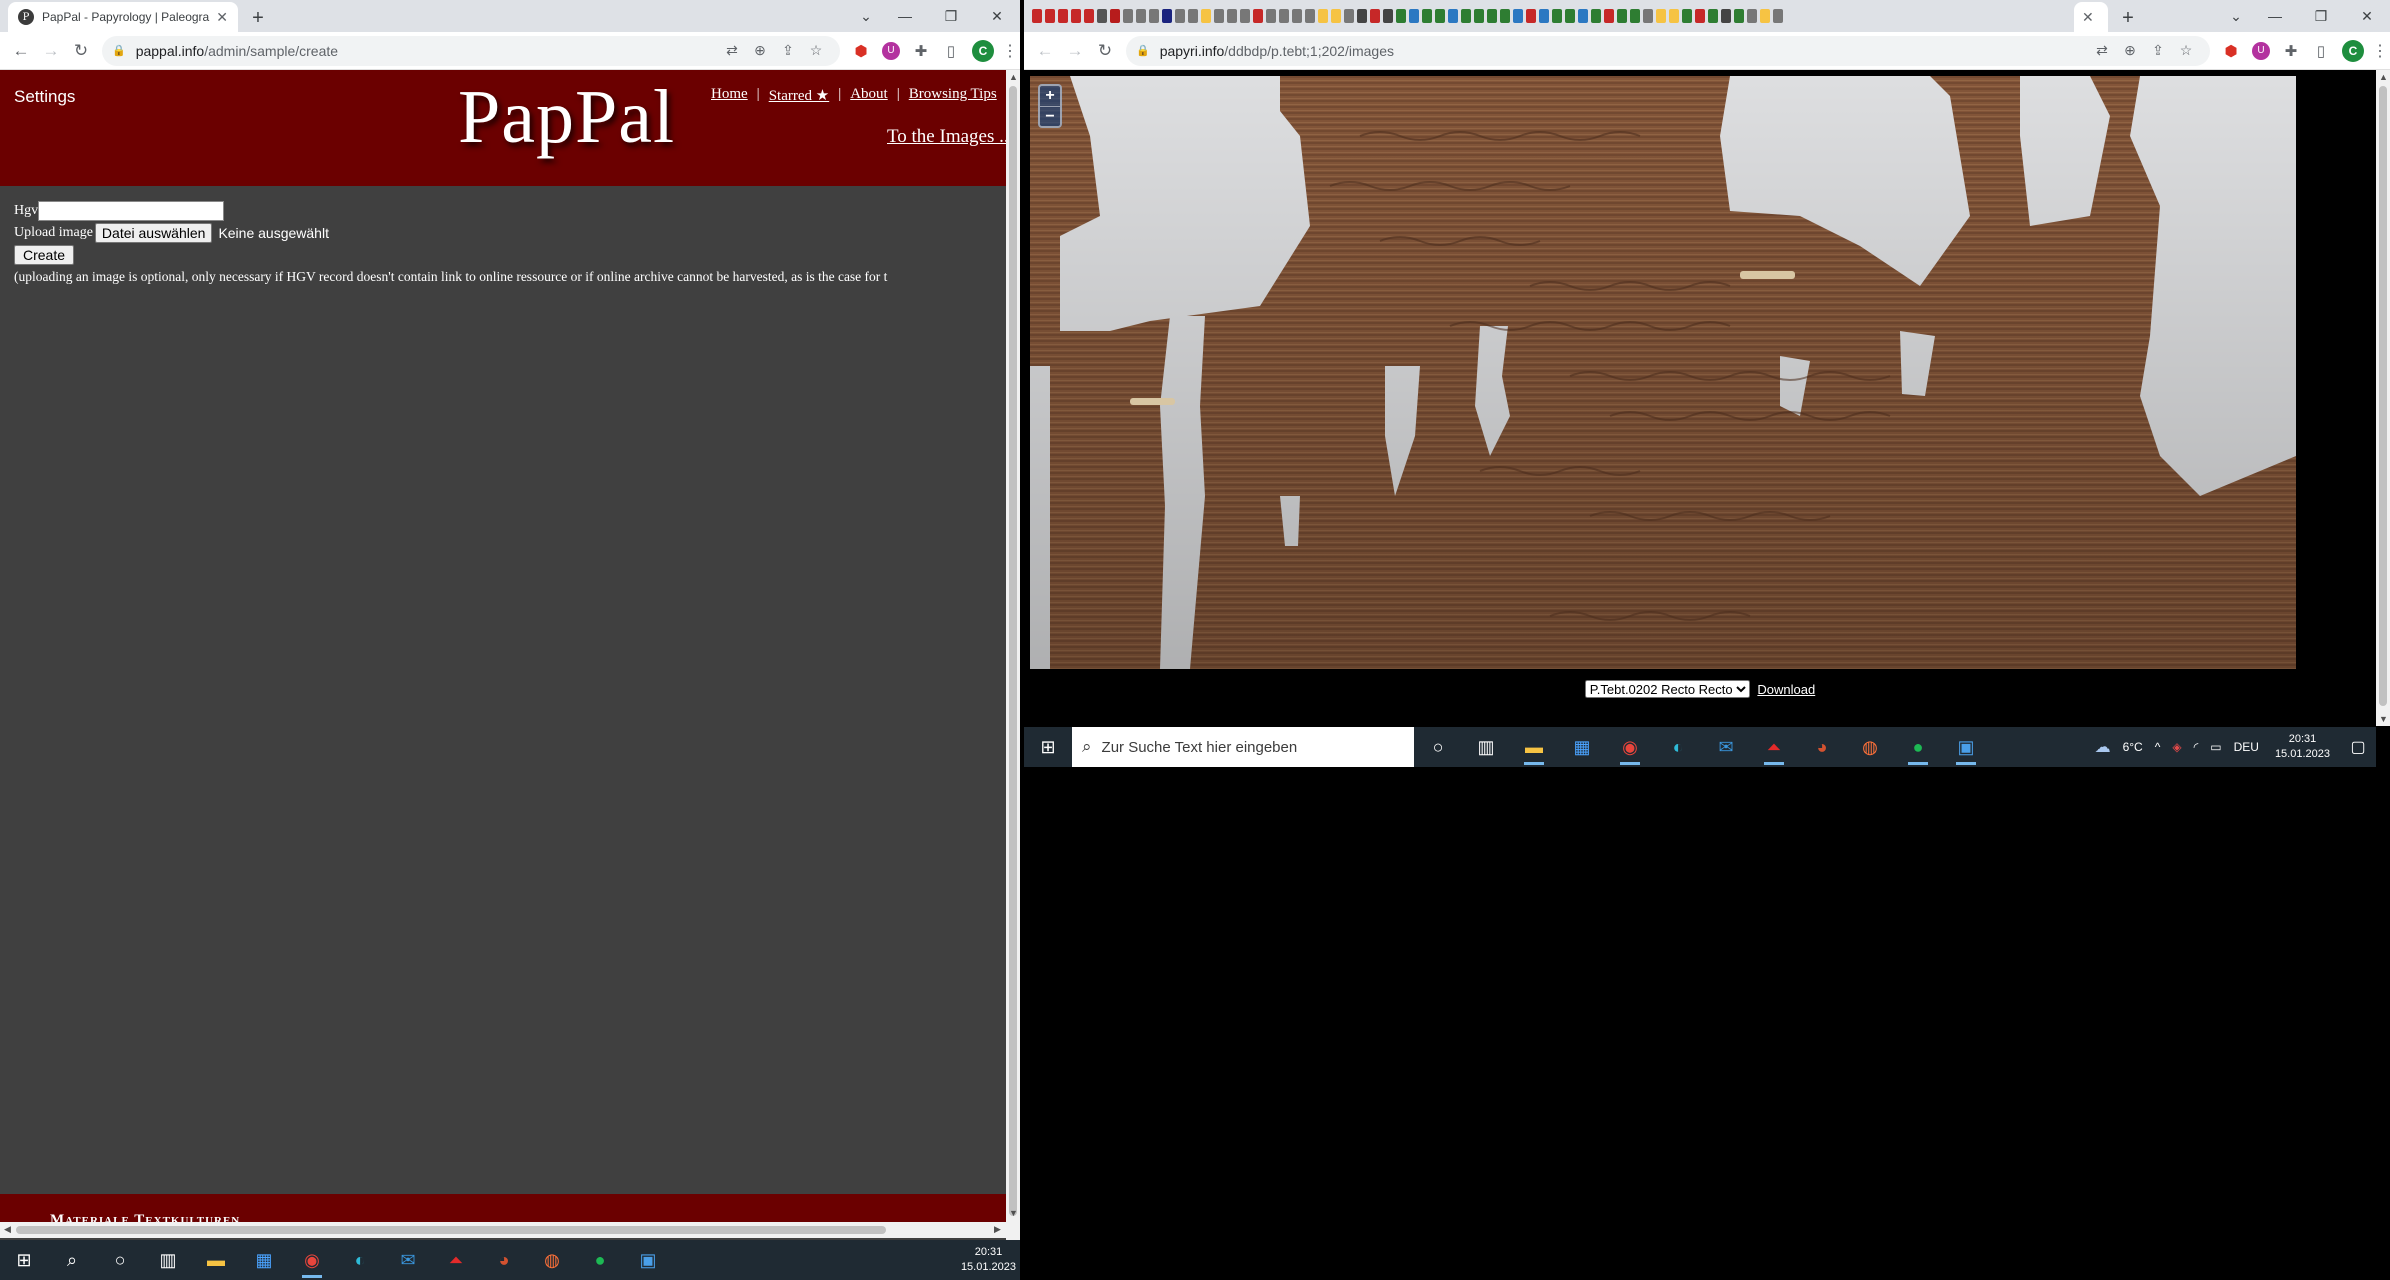 This screenshot has width=2390, height=1280. Describe the element at coordinates (7, 1229) in the screenshot. I see `scroll-left-arrow-icon: ◀` at that location.